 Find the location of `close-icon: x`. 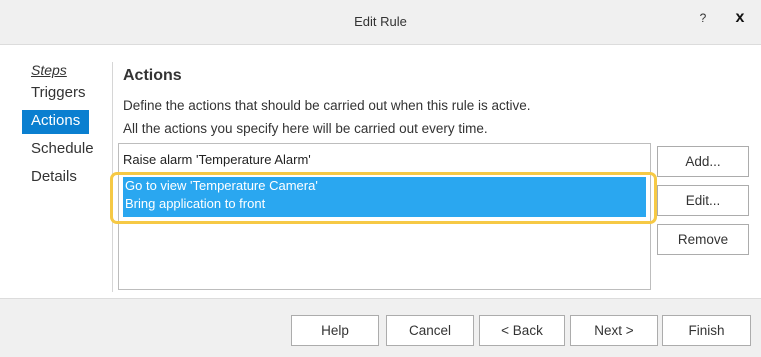

close-icon: x is located at coordinates (740, 18).